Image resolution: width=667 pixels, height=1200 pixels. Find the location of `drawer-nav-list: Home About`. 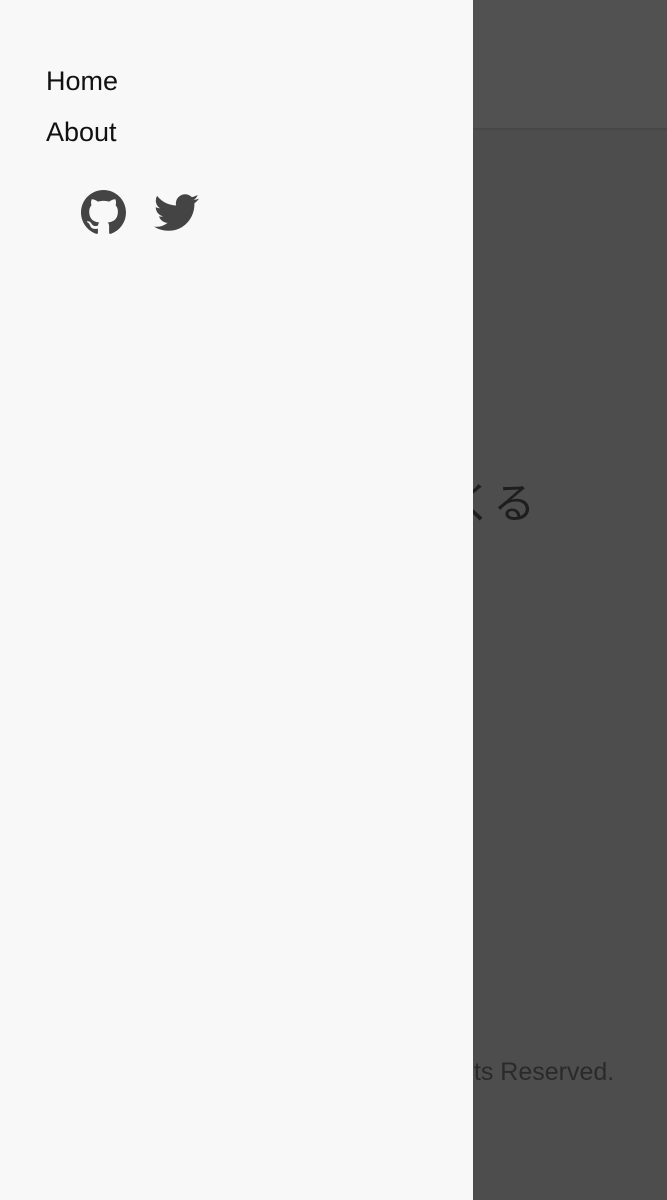

drawer-nav-list: Home About is located at coordinates (82, 107).